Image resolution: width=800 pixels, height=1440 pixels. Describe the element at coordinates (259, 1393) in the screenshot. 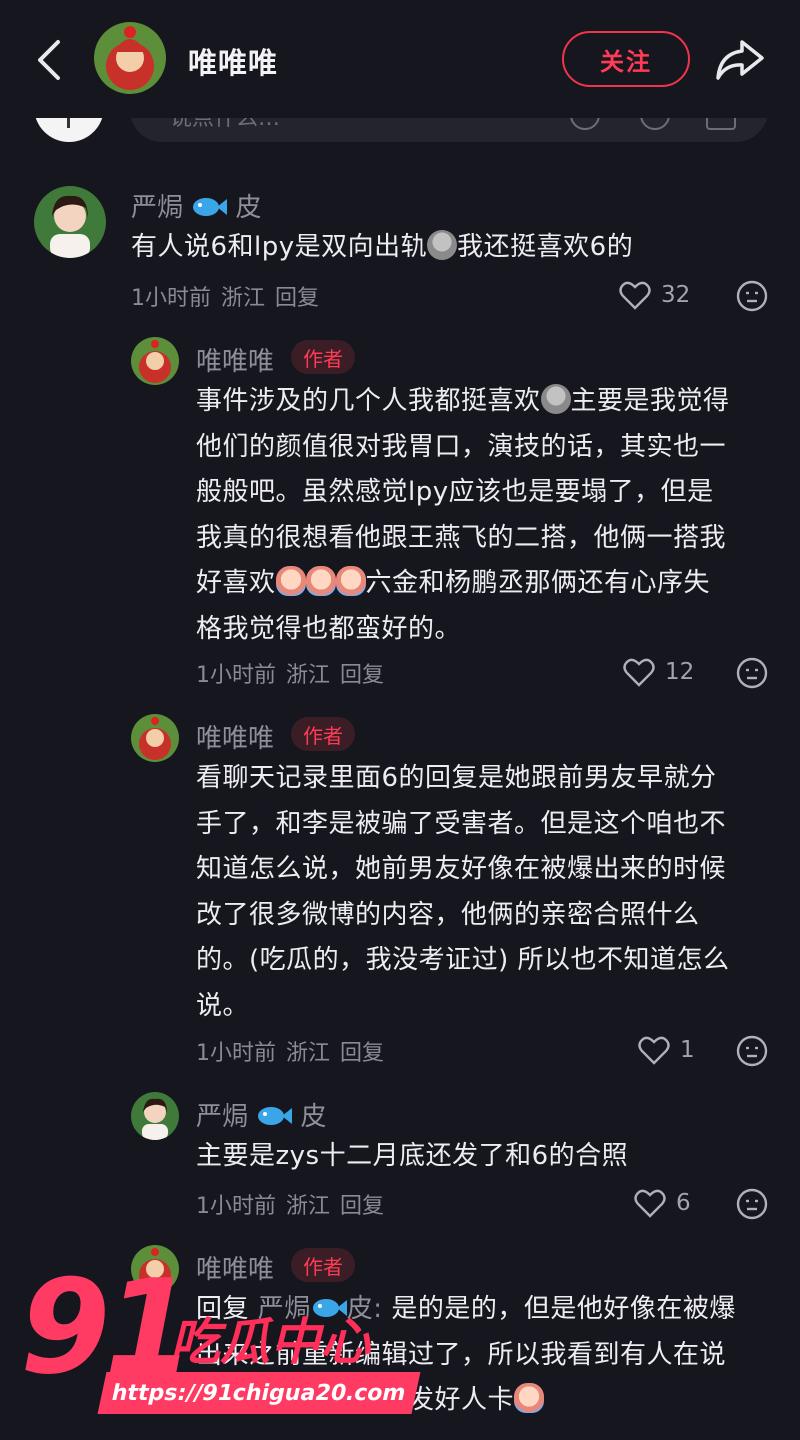

I see `watermark-url: https://91chigua20.com` at that location.